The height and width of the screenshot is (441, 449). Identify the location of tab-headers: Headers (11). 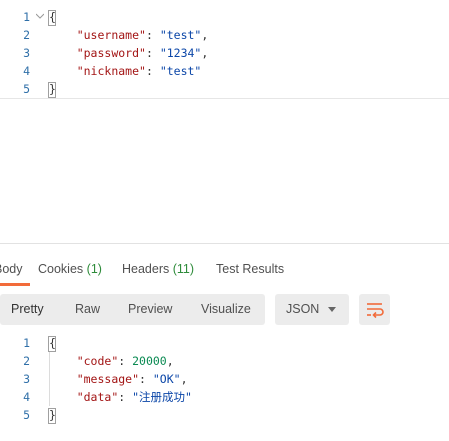
(158, 269).